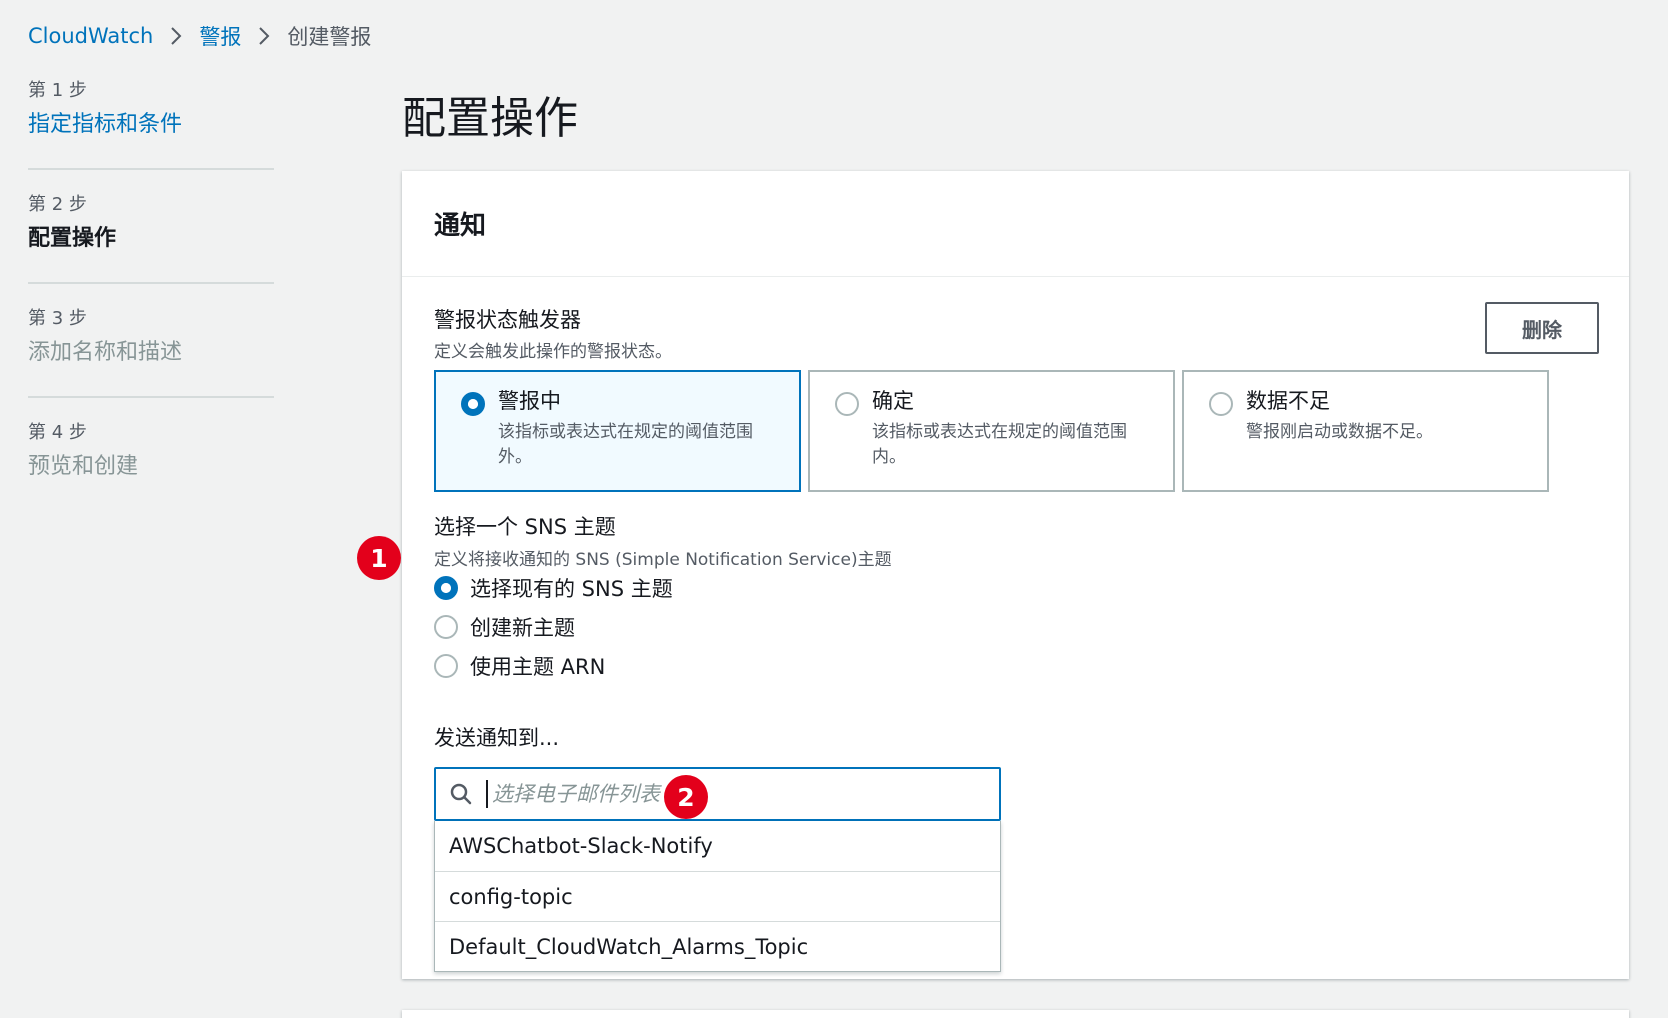  Describe the element at coordinates (571, 589) in the screenshot. I see `radio-label: 选择现有的 SNS 主题` at that location.